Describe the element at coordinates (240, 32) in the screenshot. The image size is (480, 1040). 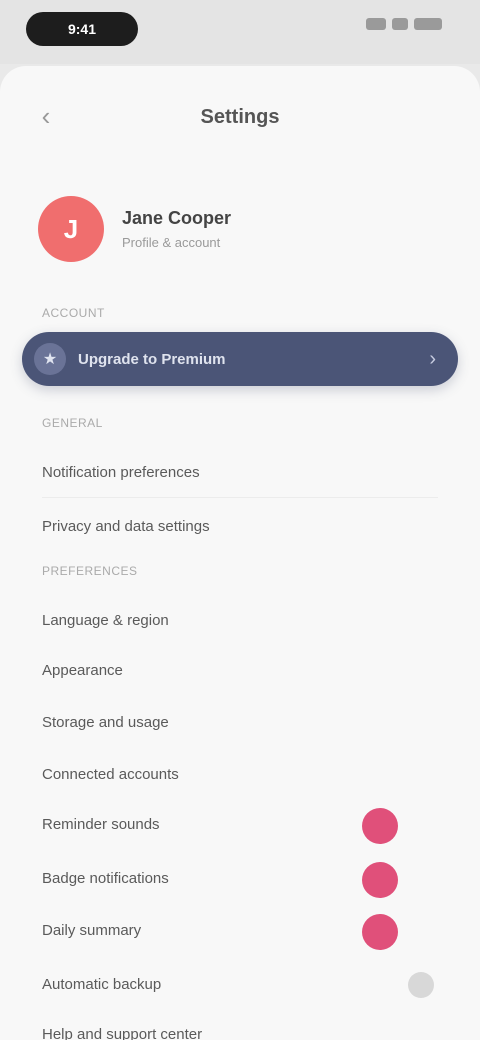
I see `status-bar: 9:41` at that location.